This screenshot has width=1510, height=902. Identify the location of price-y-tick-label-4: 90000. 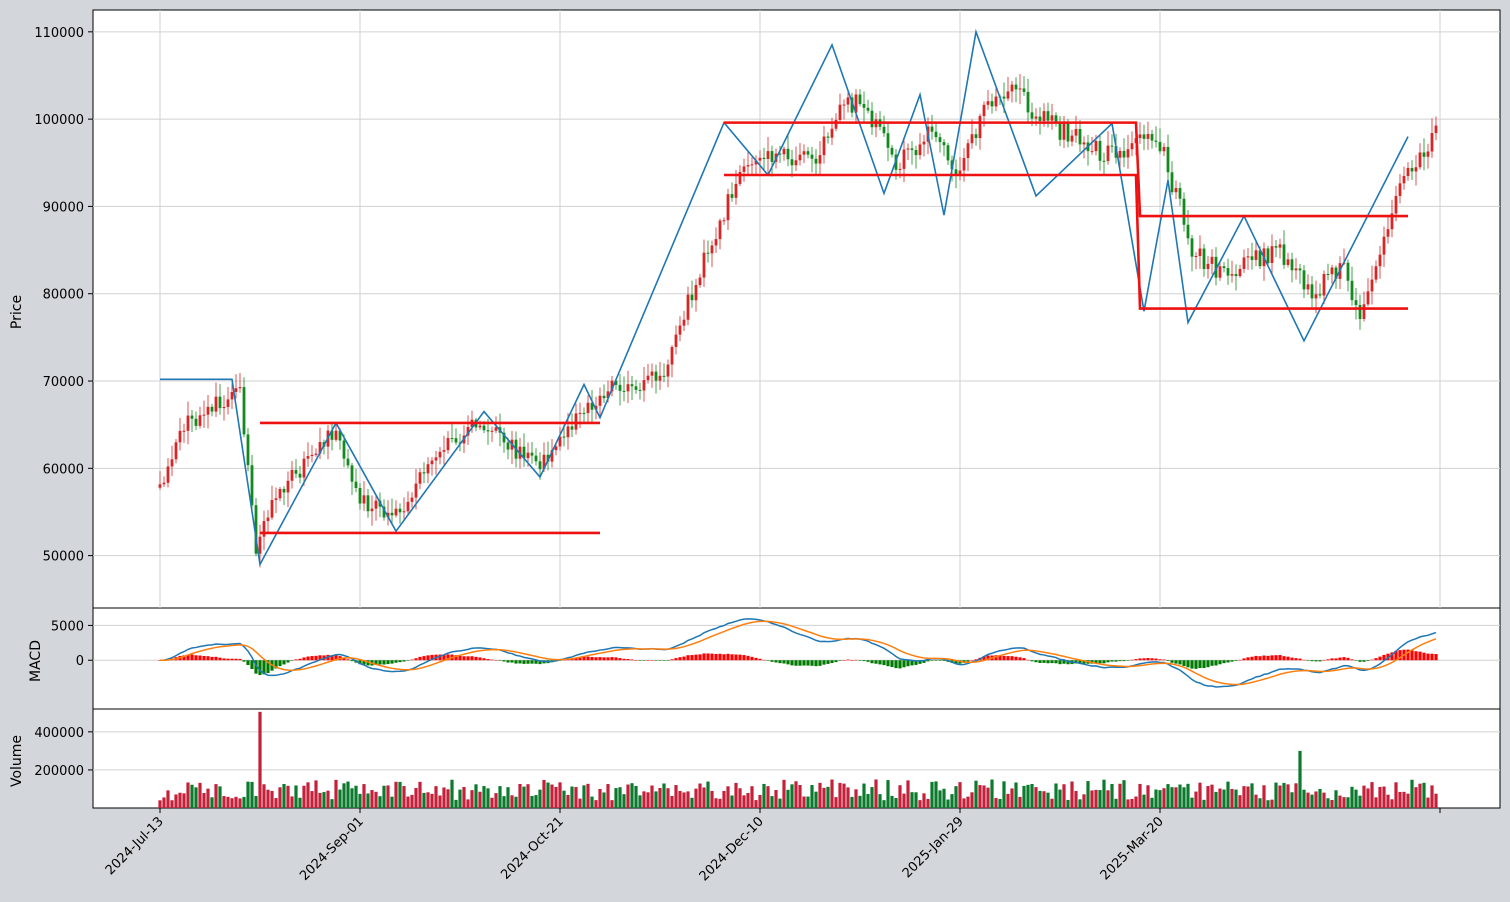
(63, 207).